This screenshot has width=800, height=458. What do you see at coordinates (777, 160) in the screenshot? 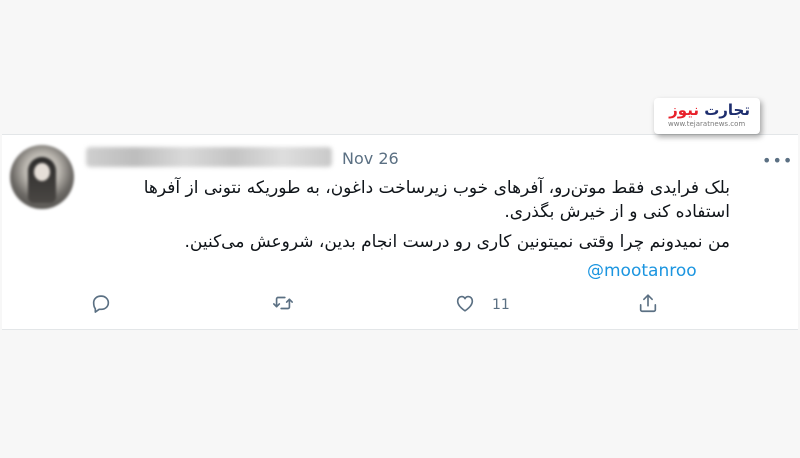
I see `more-options-icon: •••` at bounding box center [777, 160].